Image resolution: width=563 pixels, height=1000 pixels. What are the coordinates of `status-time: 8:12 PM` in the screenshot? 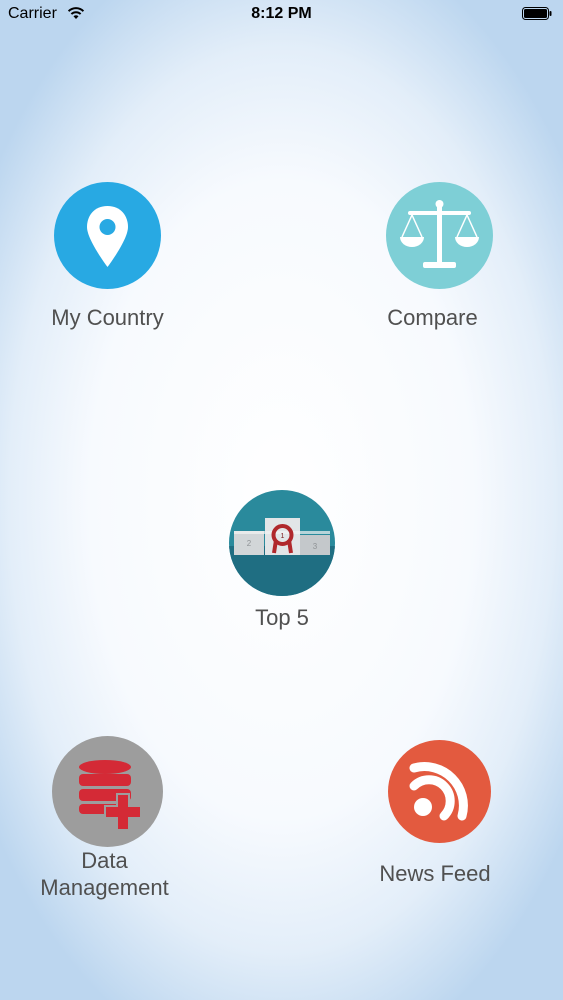 It's located at (281, 13).